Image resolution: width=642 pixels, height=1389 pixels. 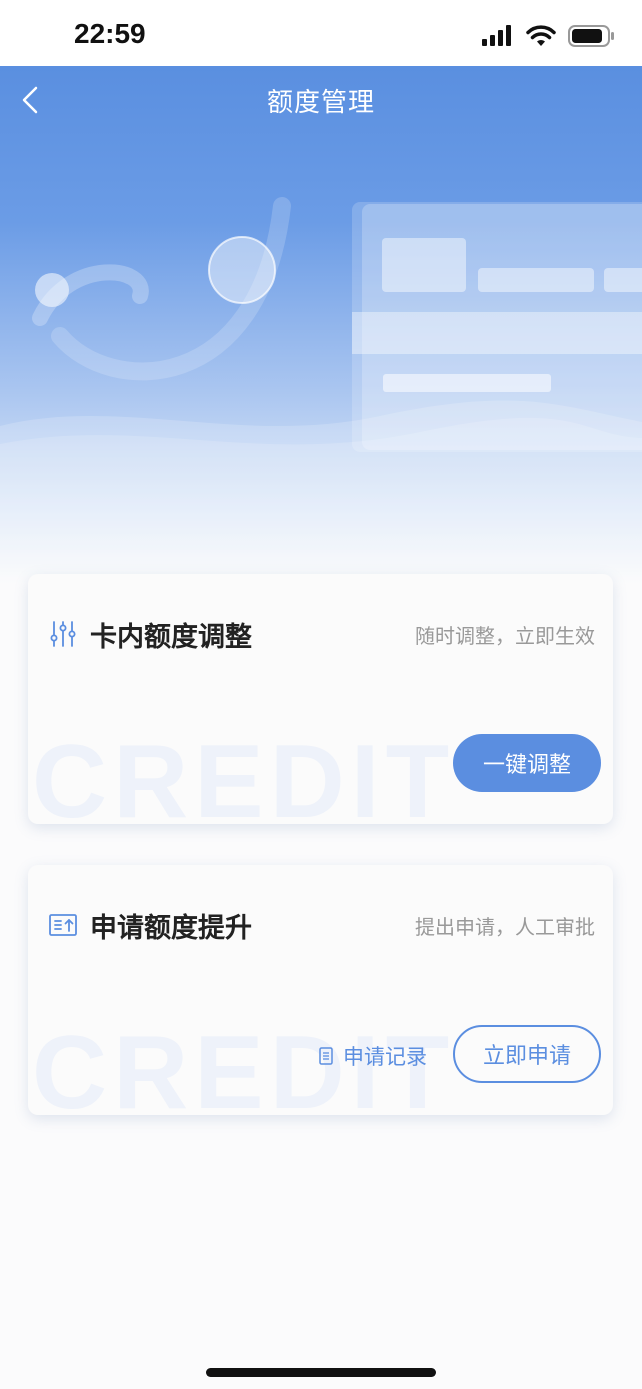 I want to click on card-watermark: CREDIT, so click(x=244, y=774).